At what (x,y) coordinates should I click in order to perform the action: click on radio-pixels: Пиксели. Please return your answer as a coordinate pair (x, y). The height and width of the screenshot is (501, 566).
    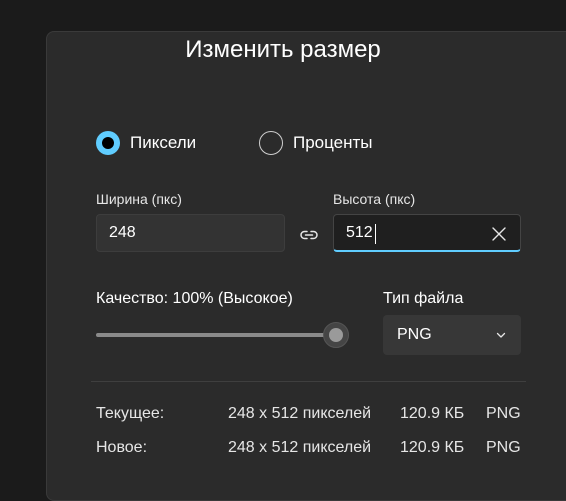
    Looking at the image, I should click on (146, 143).